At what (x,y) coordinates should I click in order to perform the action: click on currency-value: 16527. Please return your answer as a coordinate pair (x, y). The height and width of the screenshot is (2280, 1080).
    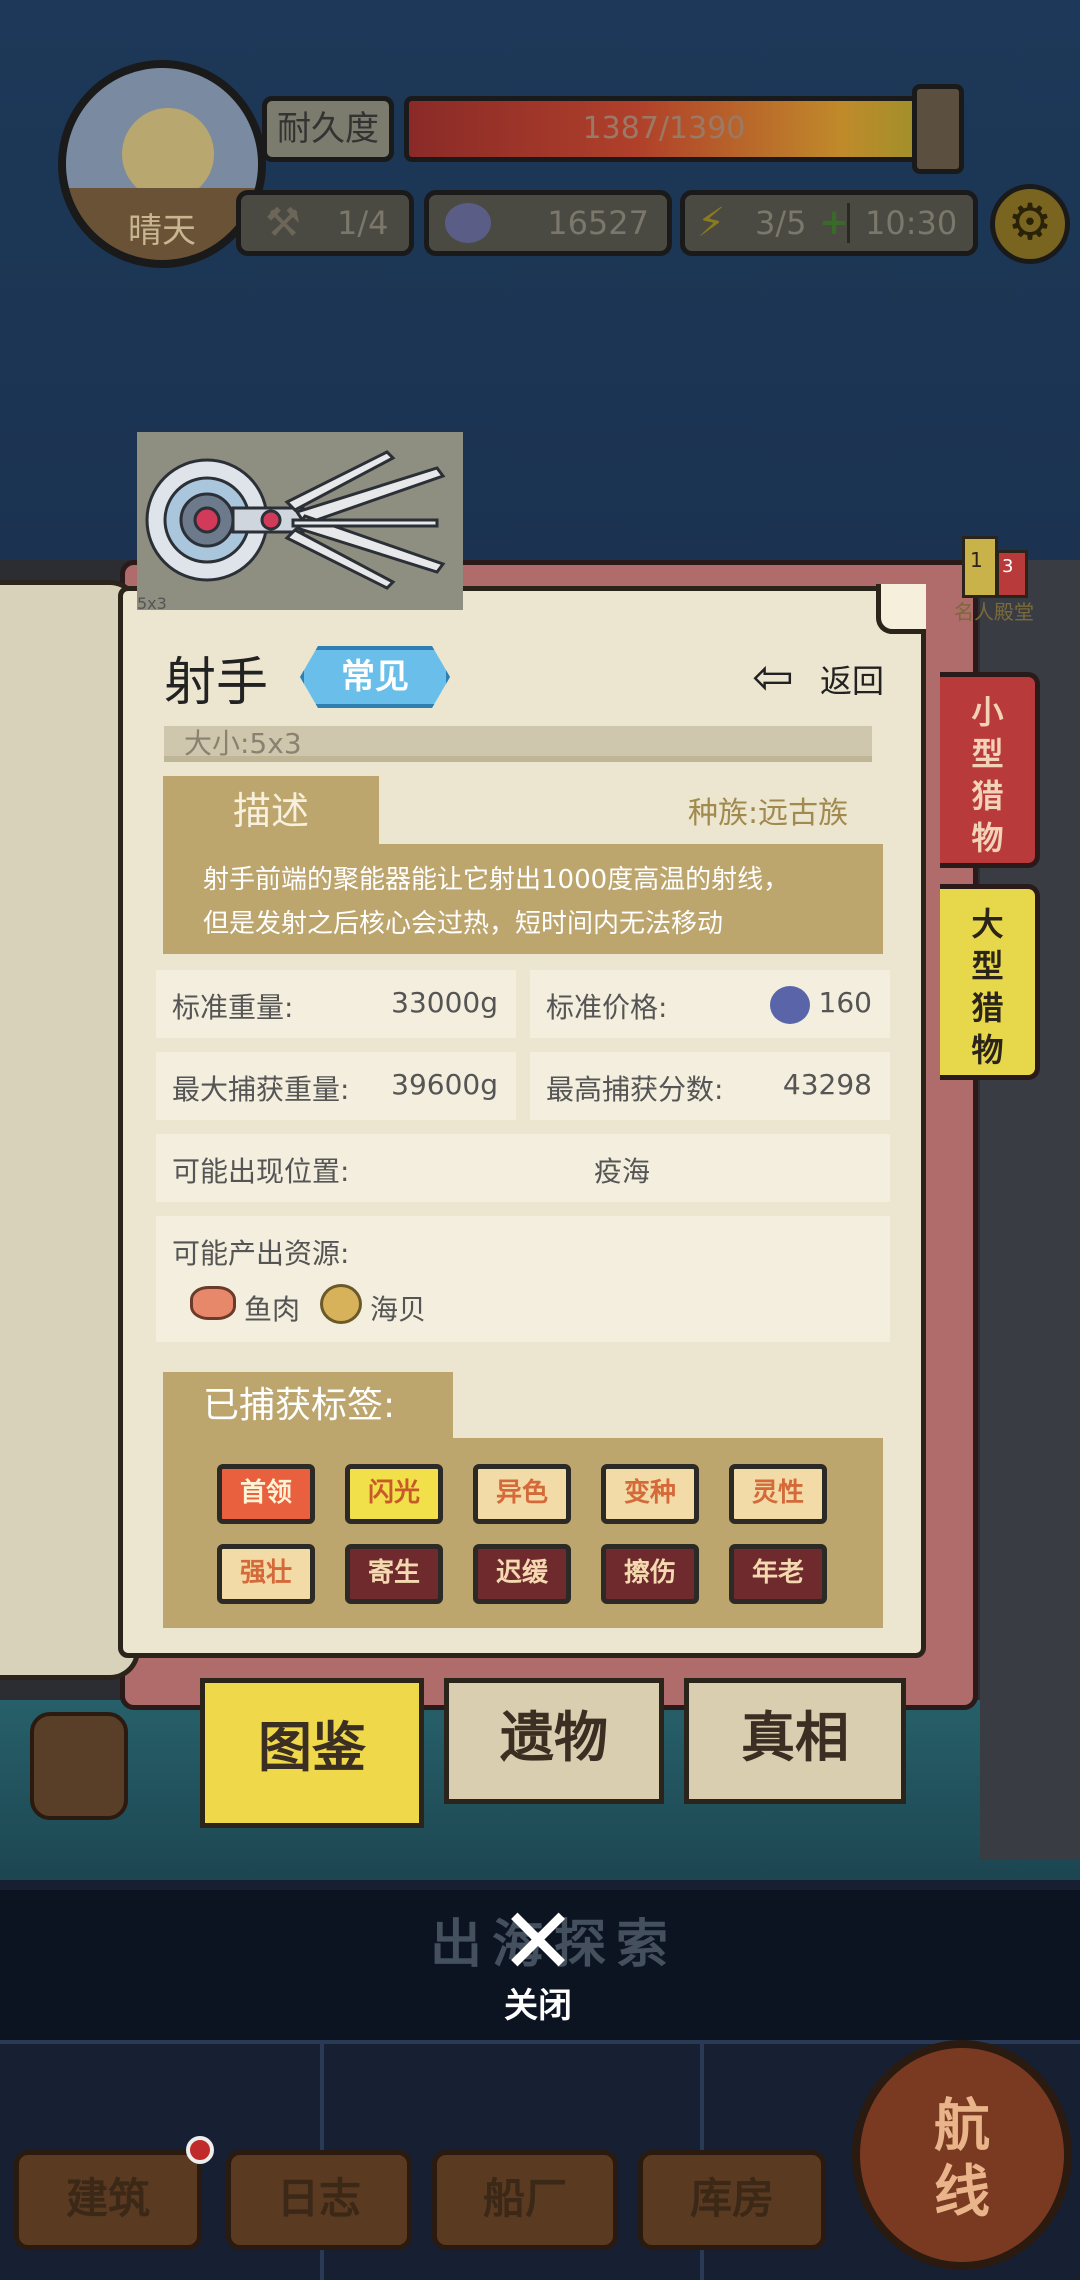
    Looking at the image, I should click on (598, 223).